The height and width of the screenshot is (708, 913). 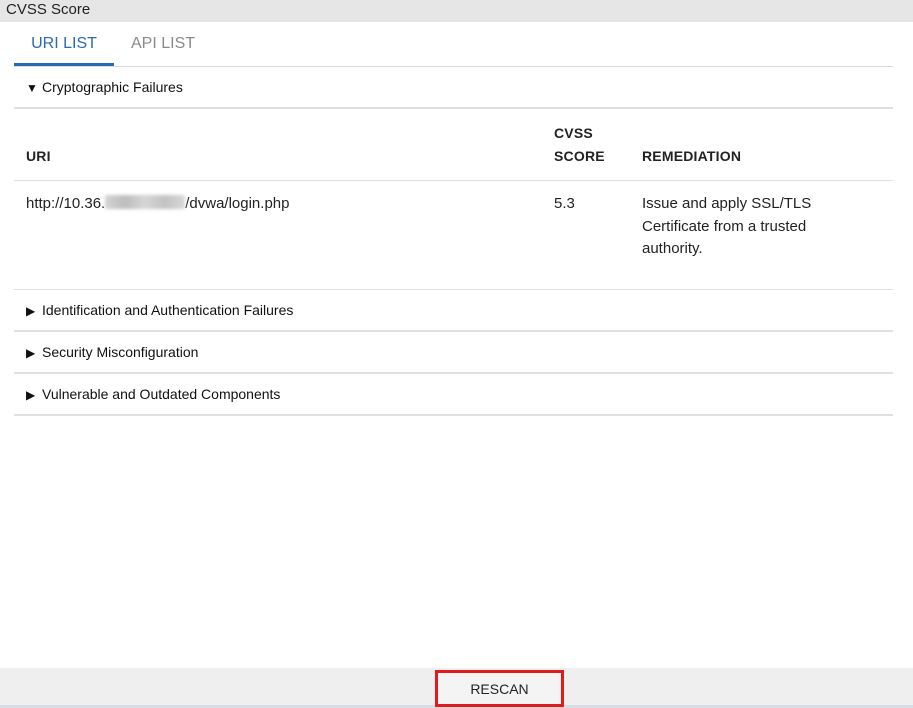 What do you see at coordinates (564, 203) in the screenshot?
I see `table-cell-score: 5.3` at bounding box center [564, 203].